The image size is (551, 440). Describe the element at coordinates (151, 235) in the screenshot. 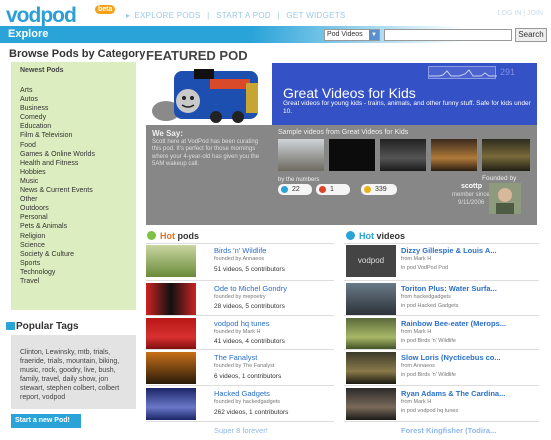

I see `pod-icon` at that location.